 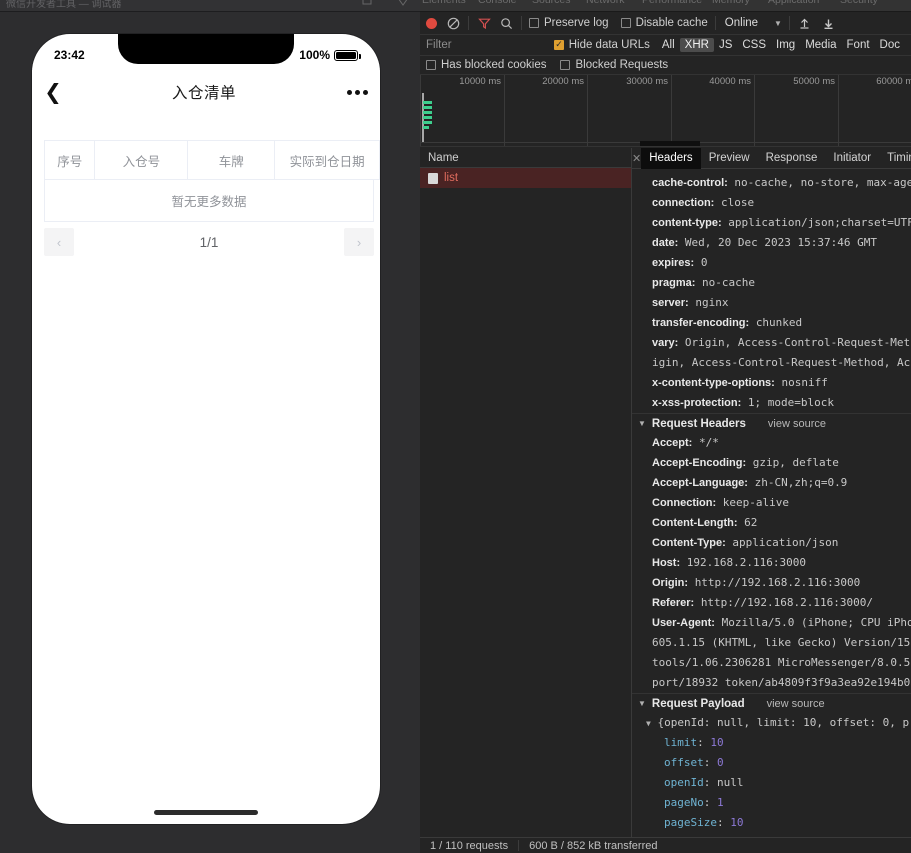 What do you see at coordinates (490, 45) in the screenshot?
I see `filter-input: Filter` at bounding box center [490, 45].